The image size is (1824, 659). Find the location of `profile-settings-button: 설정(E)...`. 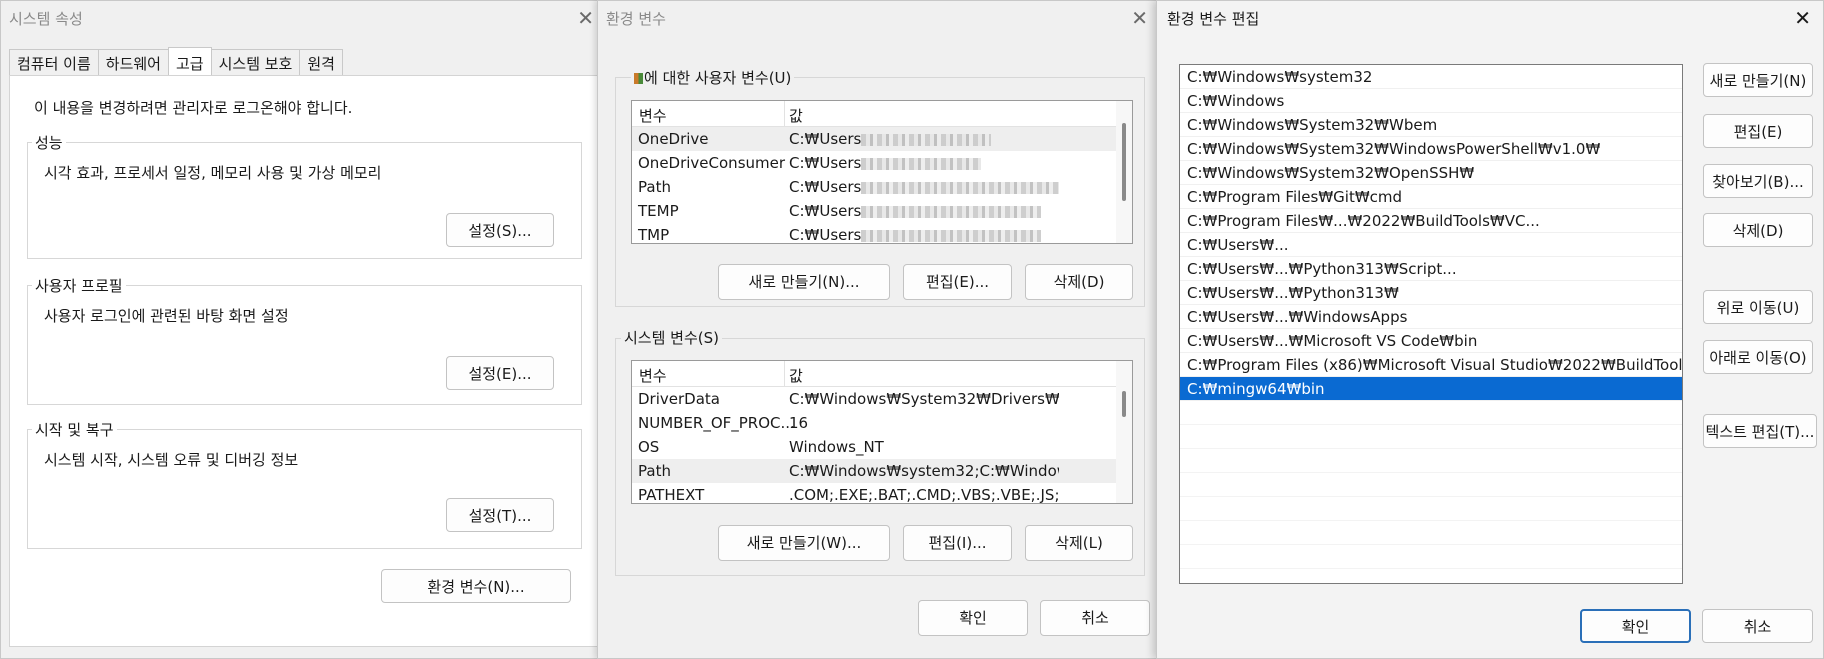

profile-settings-button: 설정(E)... is located at coordinates (500, 373).